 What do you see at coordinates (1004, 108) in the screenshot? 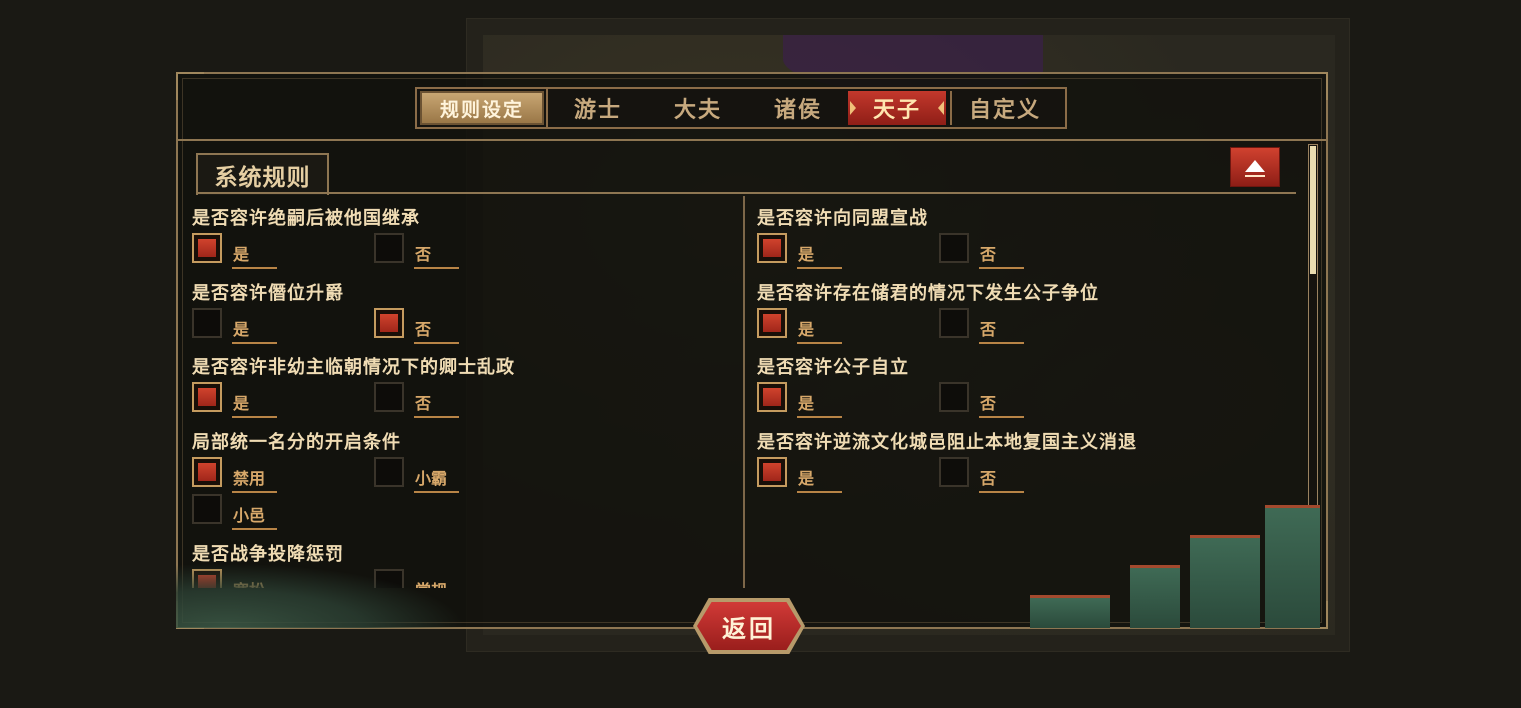
I see `tab-custom: 自定义` at bounding box center [1004, 108].